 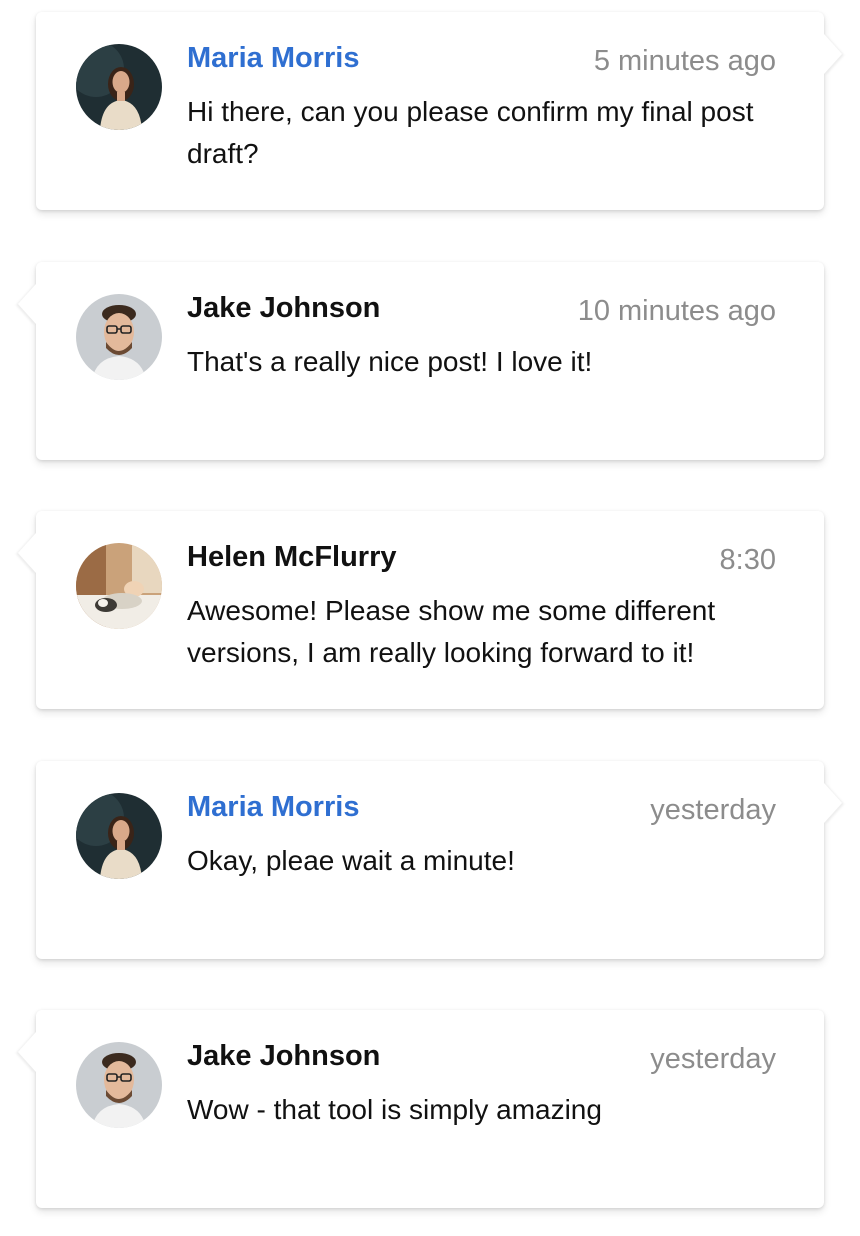 I want to click on author-name: Helen McFlurry, so click(x=292, y=557).